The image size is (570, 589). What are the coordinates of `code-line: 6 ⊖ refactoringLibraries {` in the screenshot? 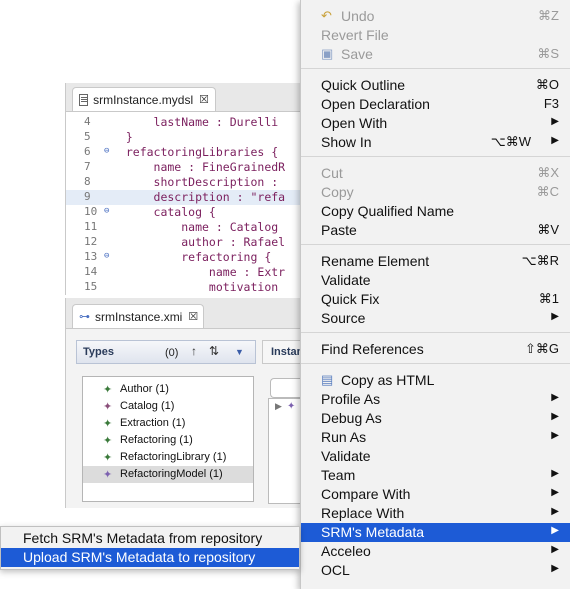 It's located at (186, 152).